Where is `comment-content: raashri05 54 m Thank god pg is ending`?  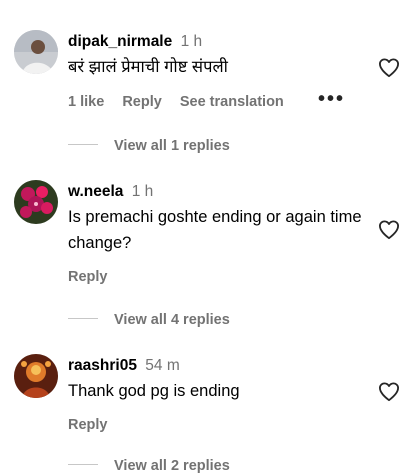 comment-content: raashri05 54 m Thank god pg is ending is located at coordinates (219, 380).